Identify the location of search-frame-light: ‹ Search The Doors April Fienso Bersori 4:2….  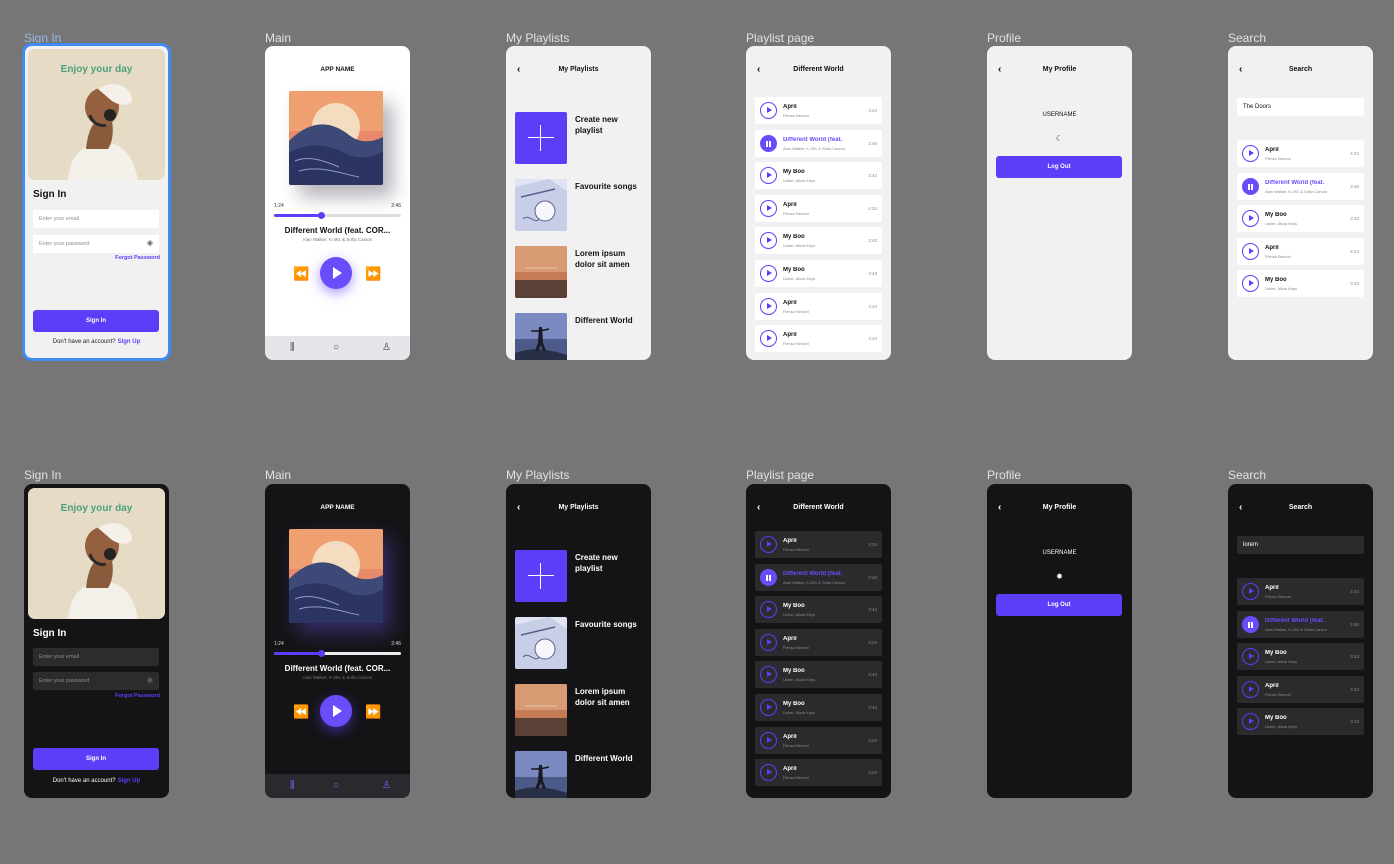
(1300, 203).